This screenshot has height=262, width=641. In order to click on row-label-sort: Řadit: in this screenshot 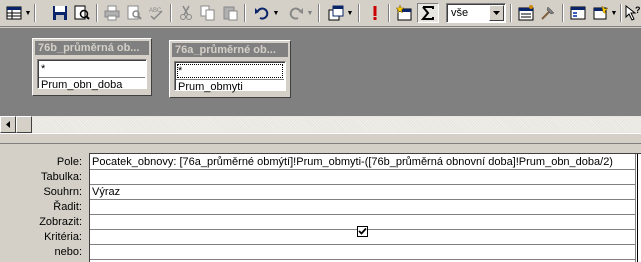, I will do `click(67, 207)`.